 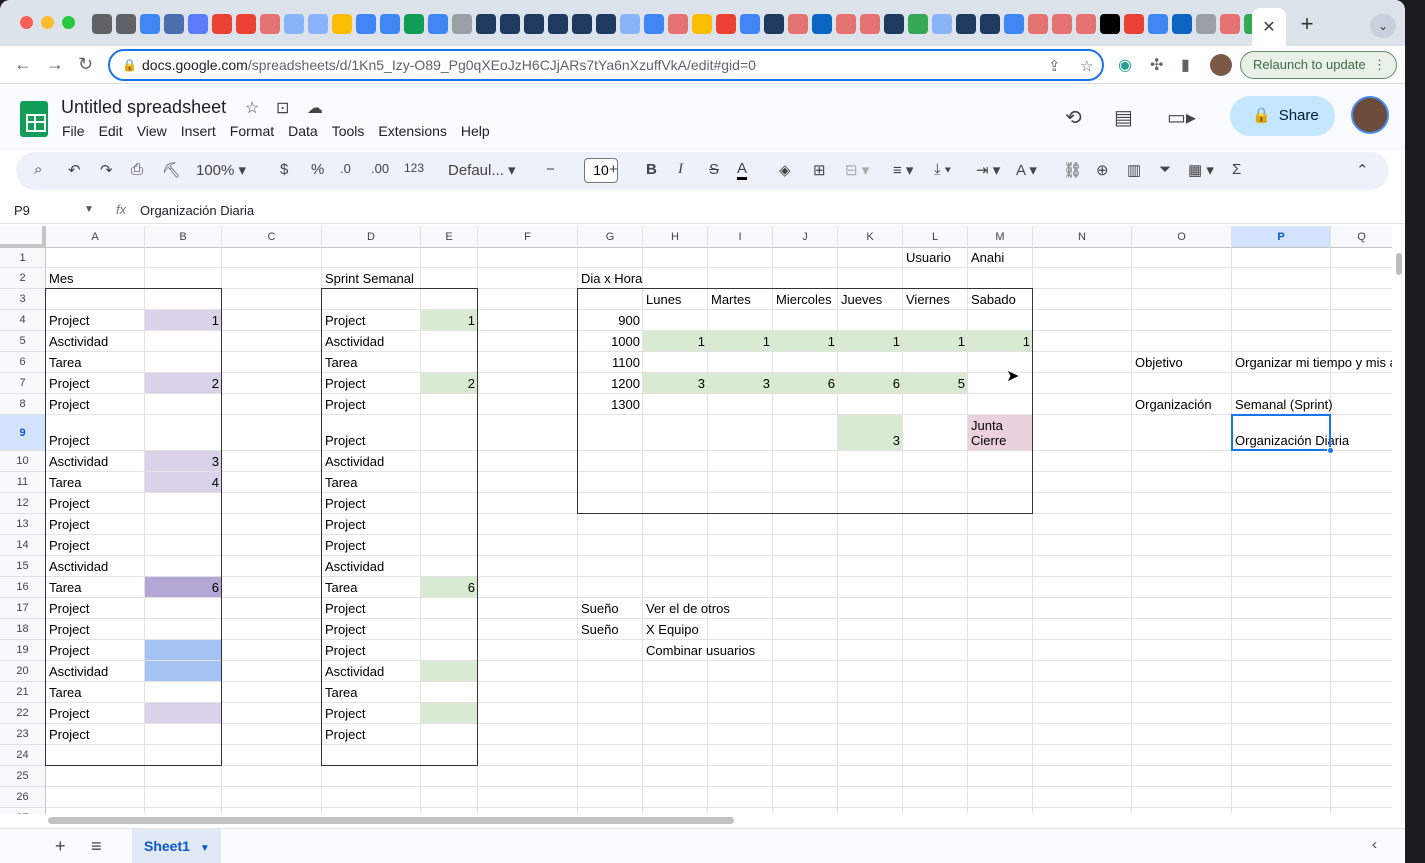 I want to click on cloud-status-icon: ☁, so click(x=315, y=108).